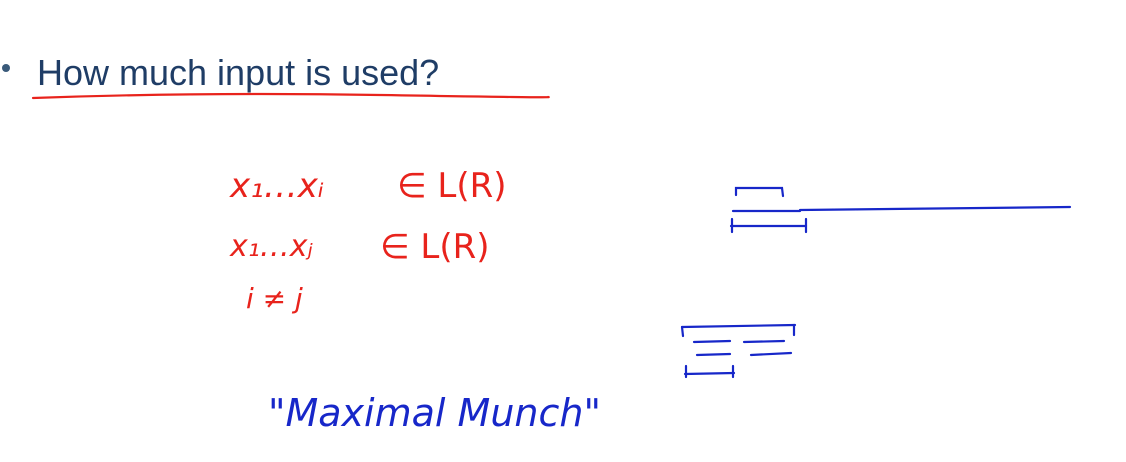  I want to click on prefix-diagram-top, so click(900, 210).